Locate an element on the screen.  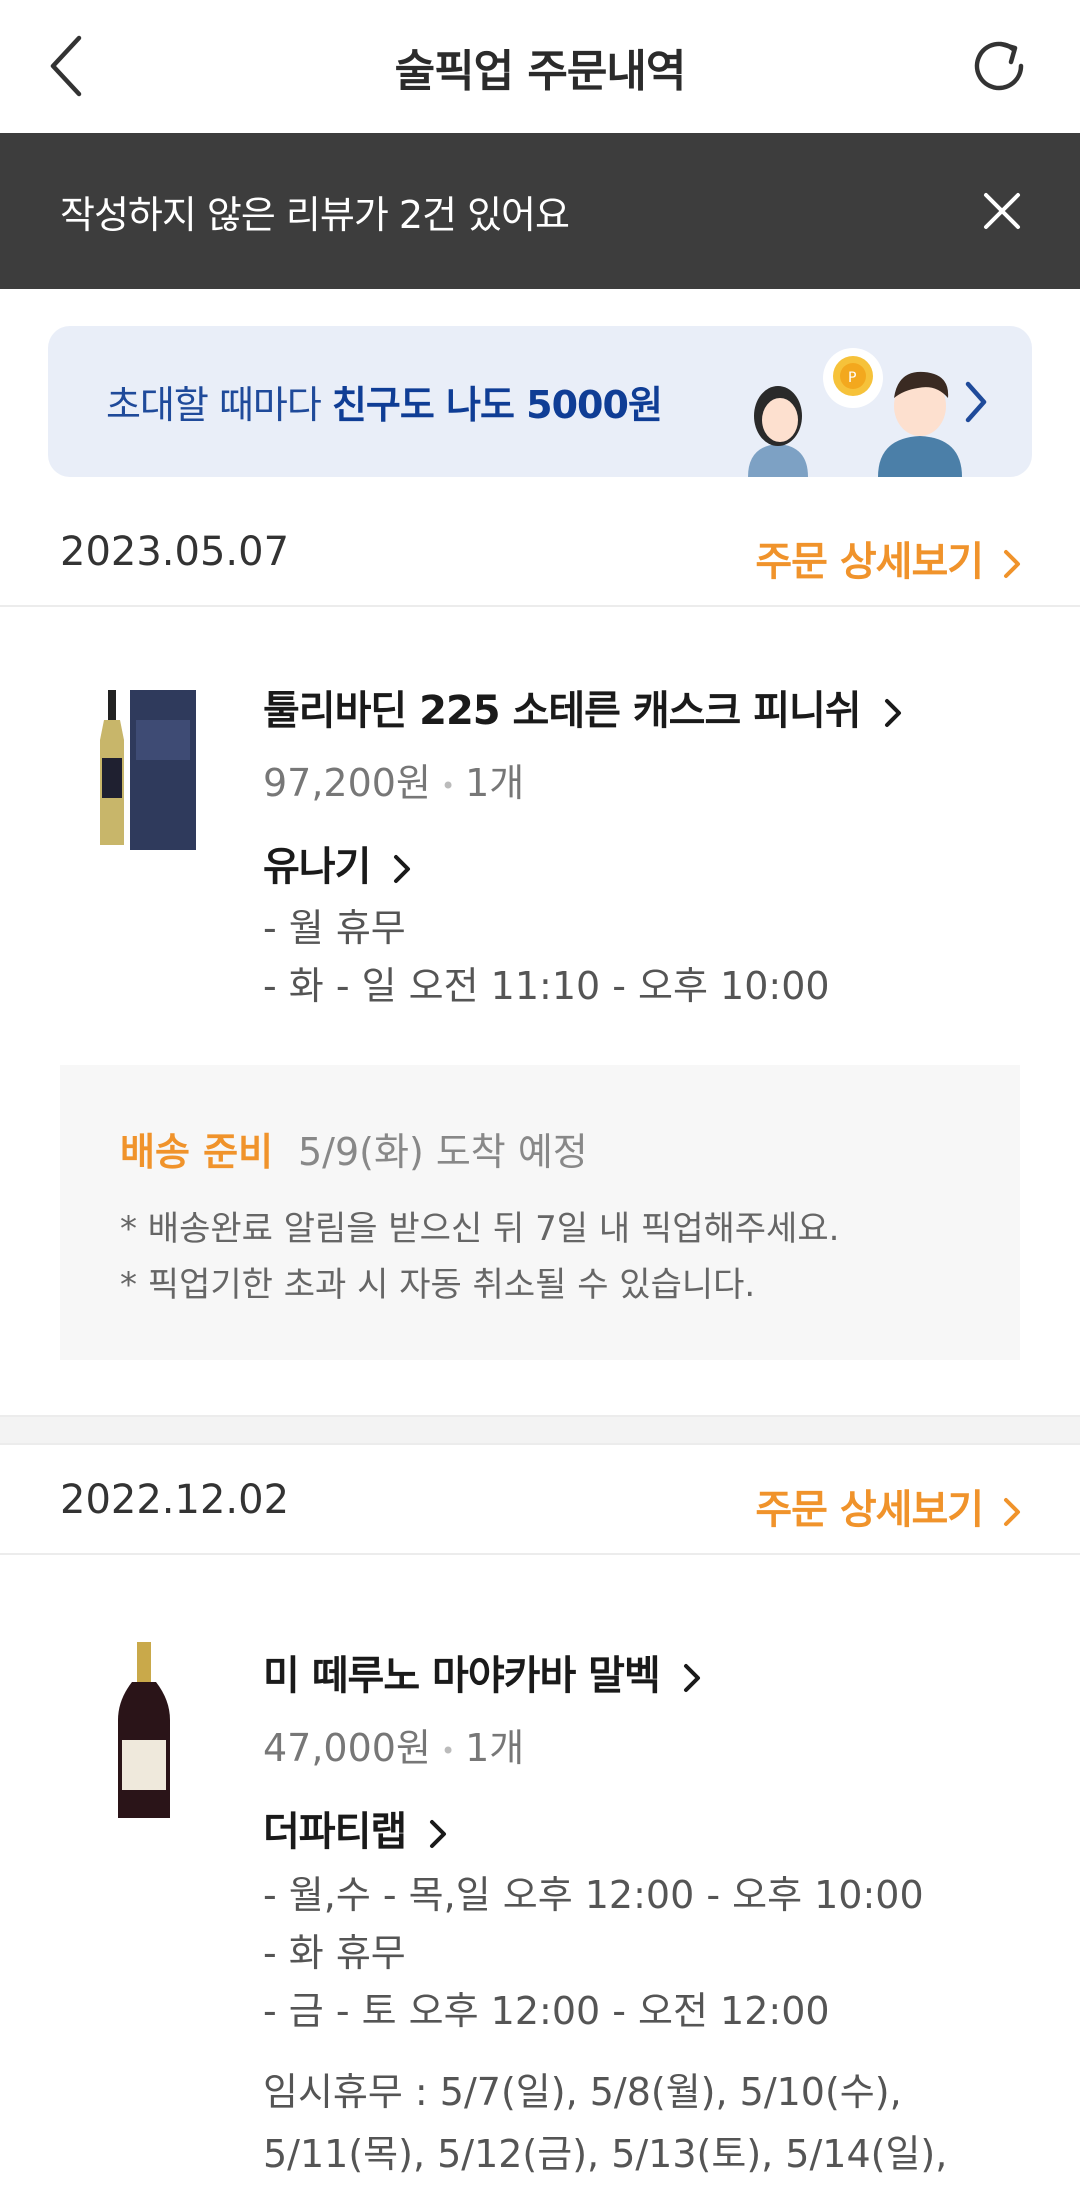
top-app-bar: 술픽업 주문내역 is located at coordinates (540, 66).